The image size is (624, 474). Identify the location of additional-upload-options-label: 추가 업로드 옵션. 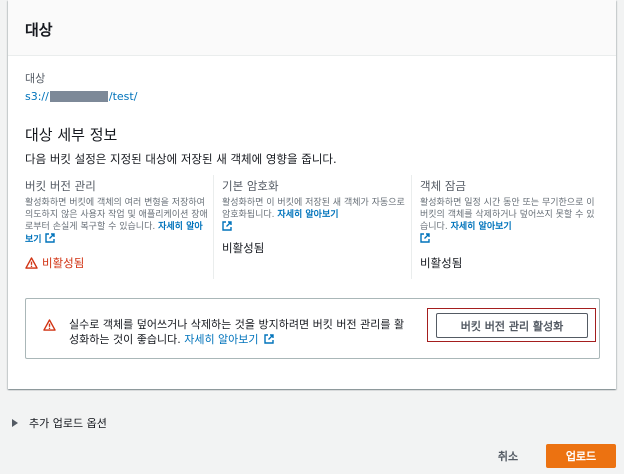
(68, 423).